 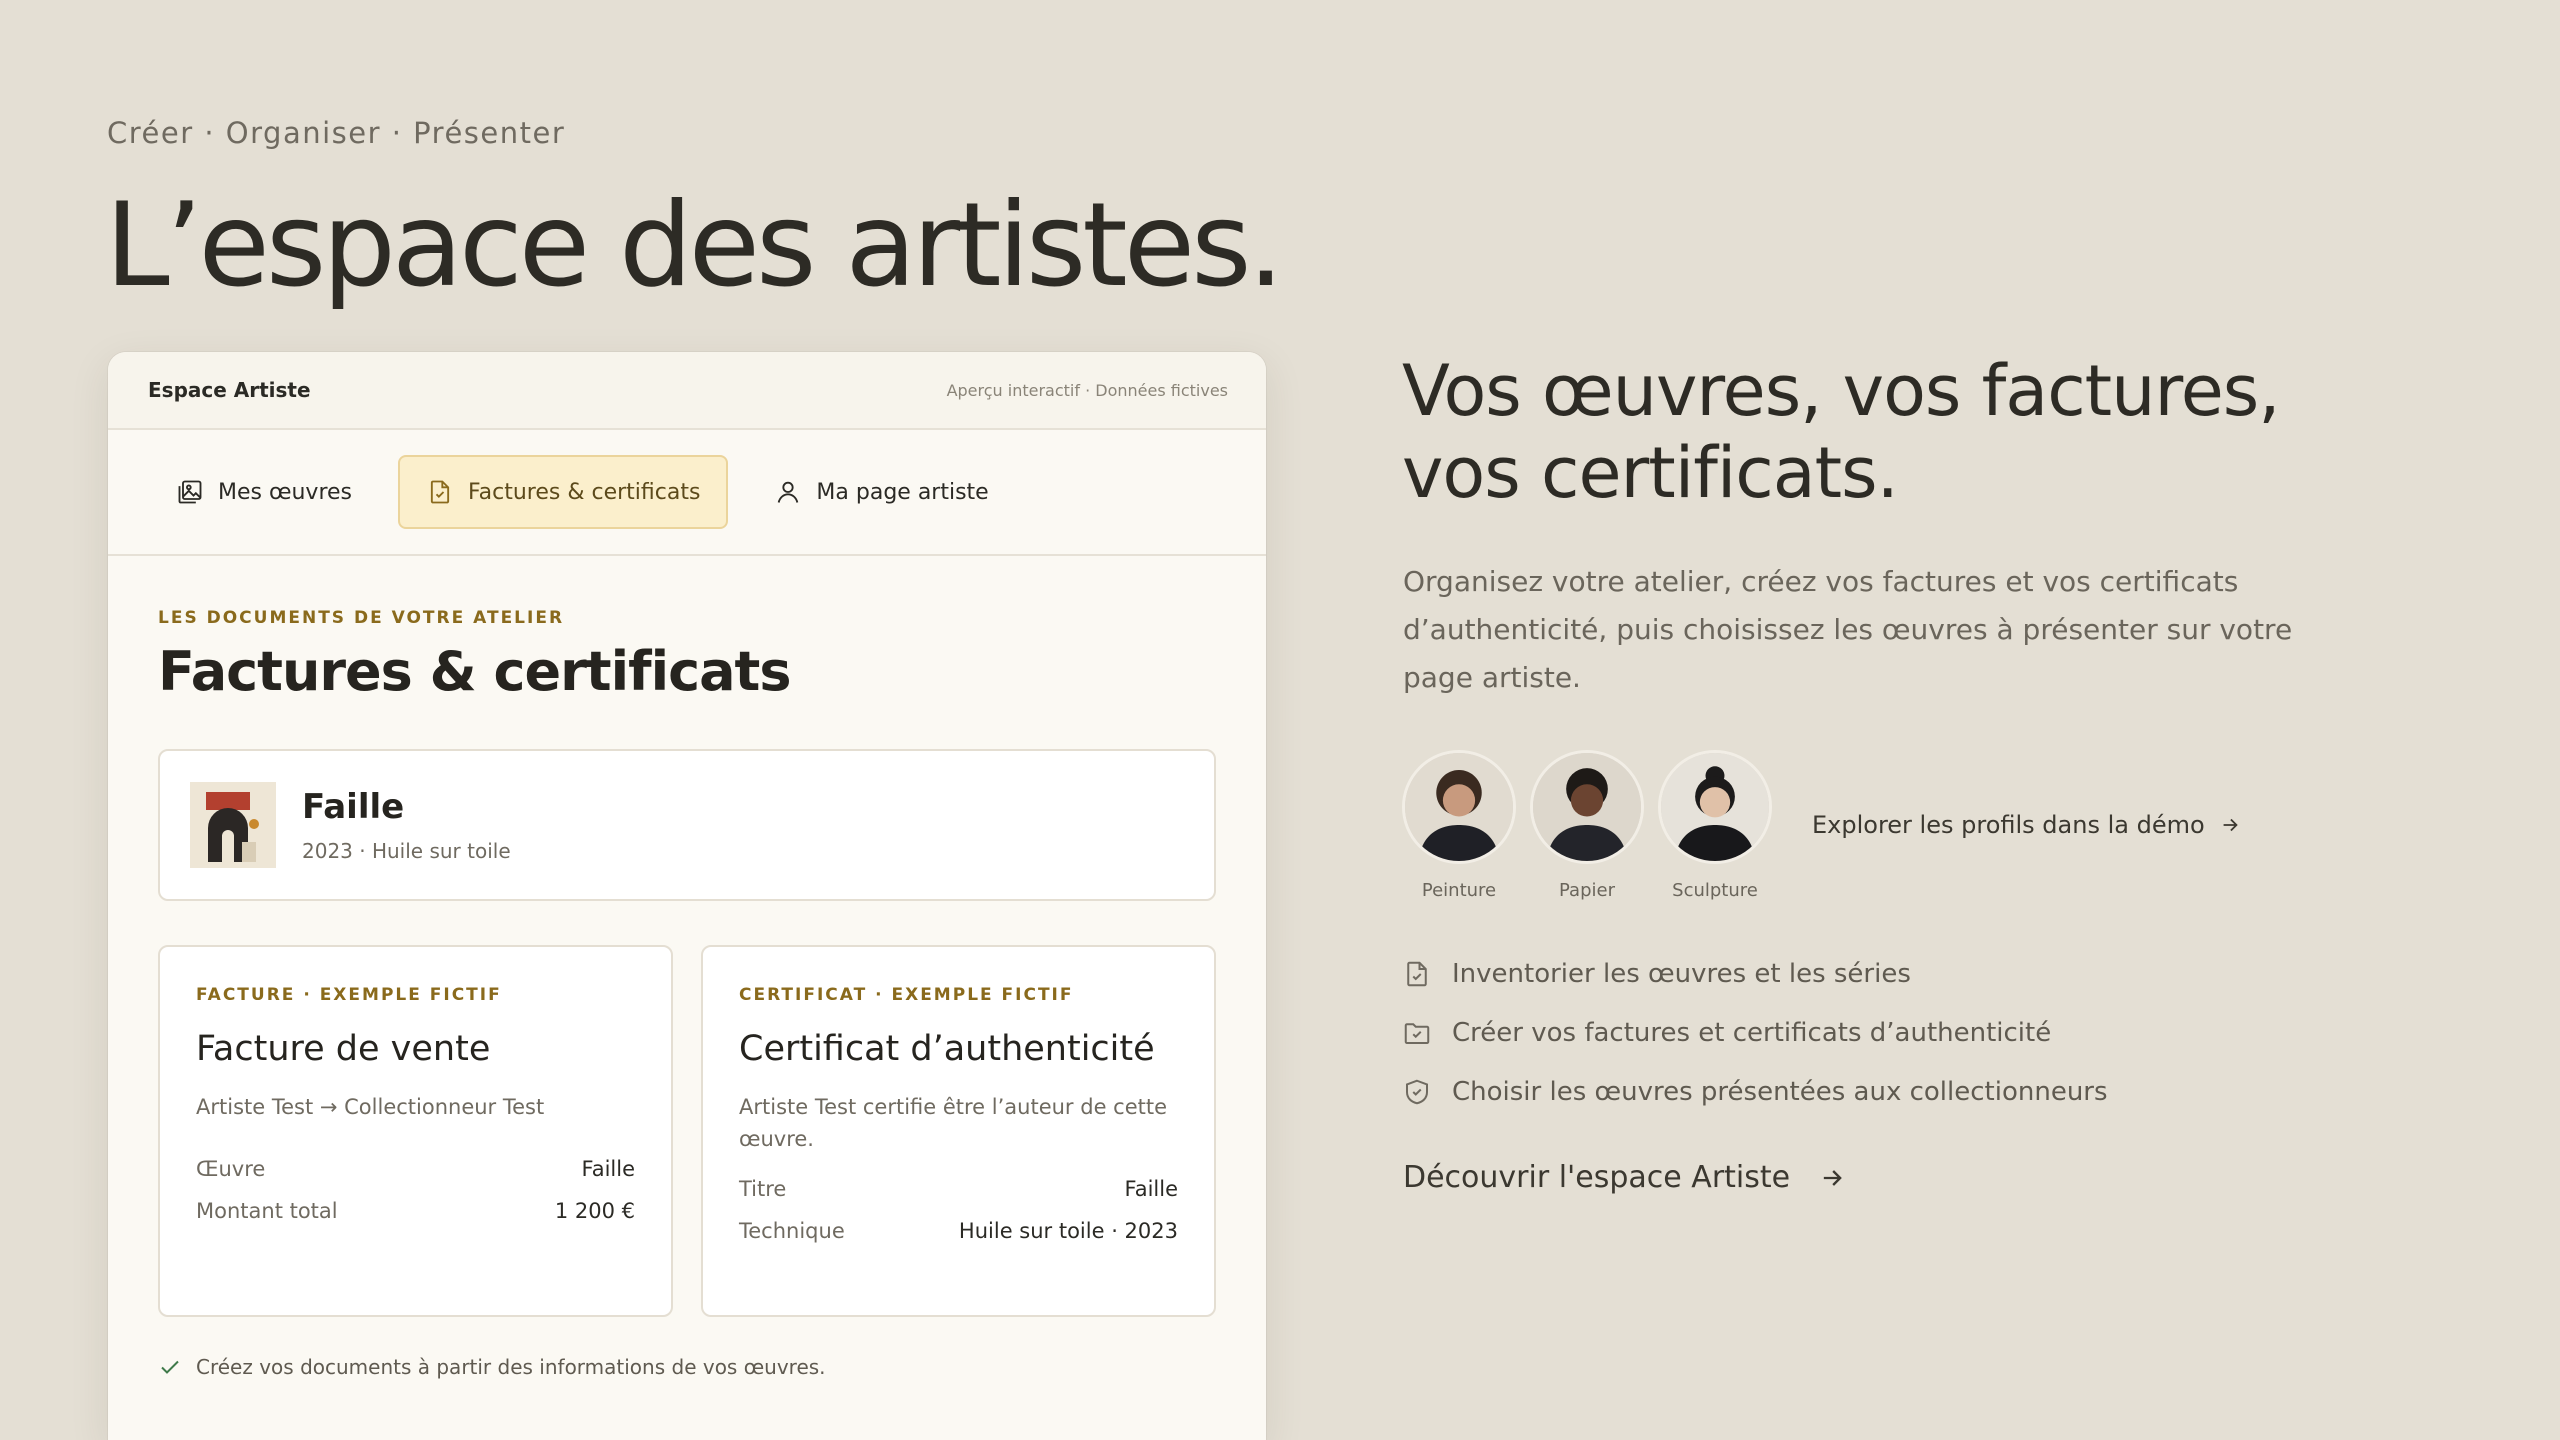 I want to click on certificate-row-value: Huile sur toile · 2023, so click(x=1068, y=1231).